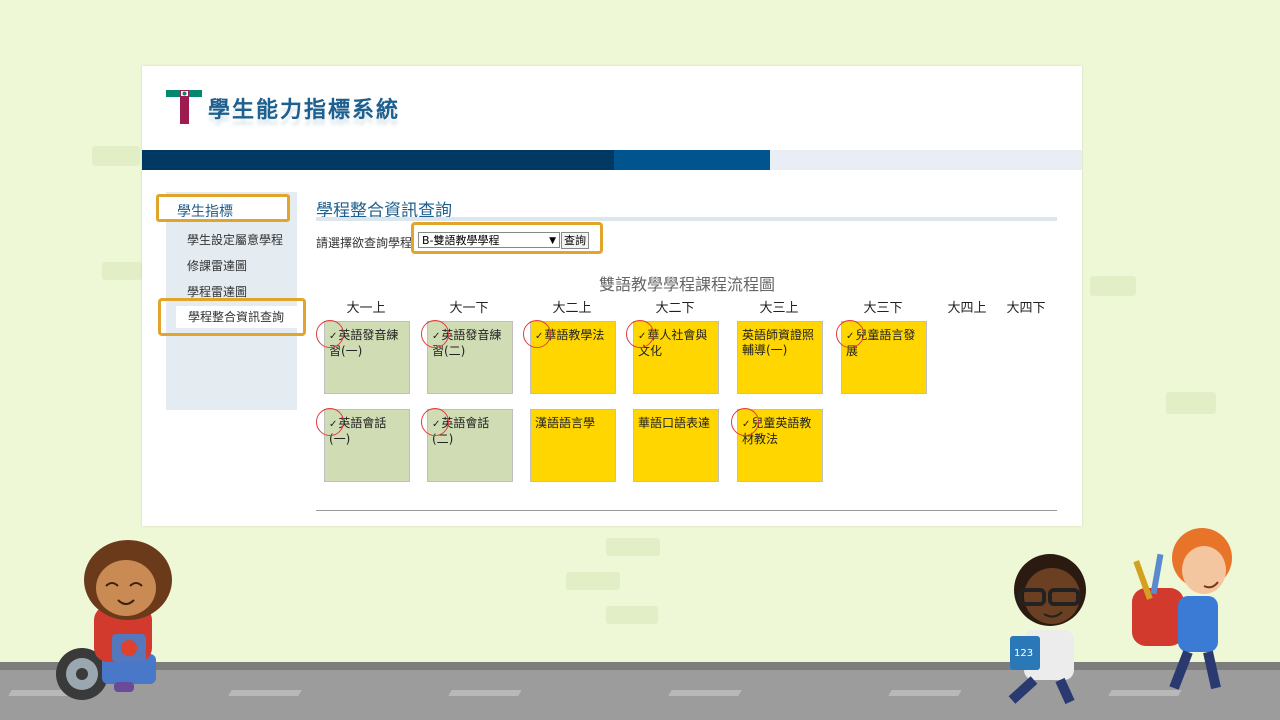 The width and height of the screenshot is (1280, 720). Describe the element at coordinates (366, 308) in the screenshot. I see `semester-label: 大一上` at that location.